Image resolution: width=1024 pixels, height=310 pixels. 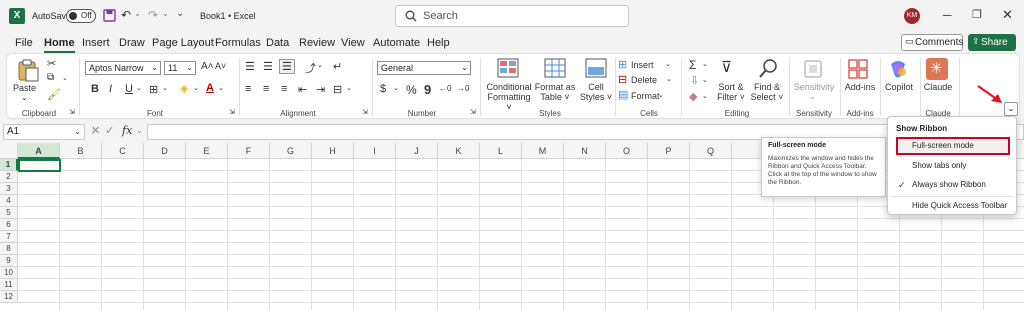 What do you see at coordinates (207, 151) in the screenshot?
I see `column-header: E` at bounding box center [207, 151].